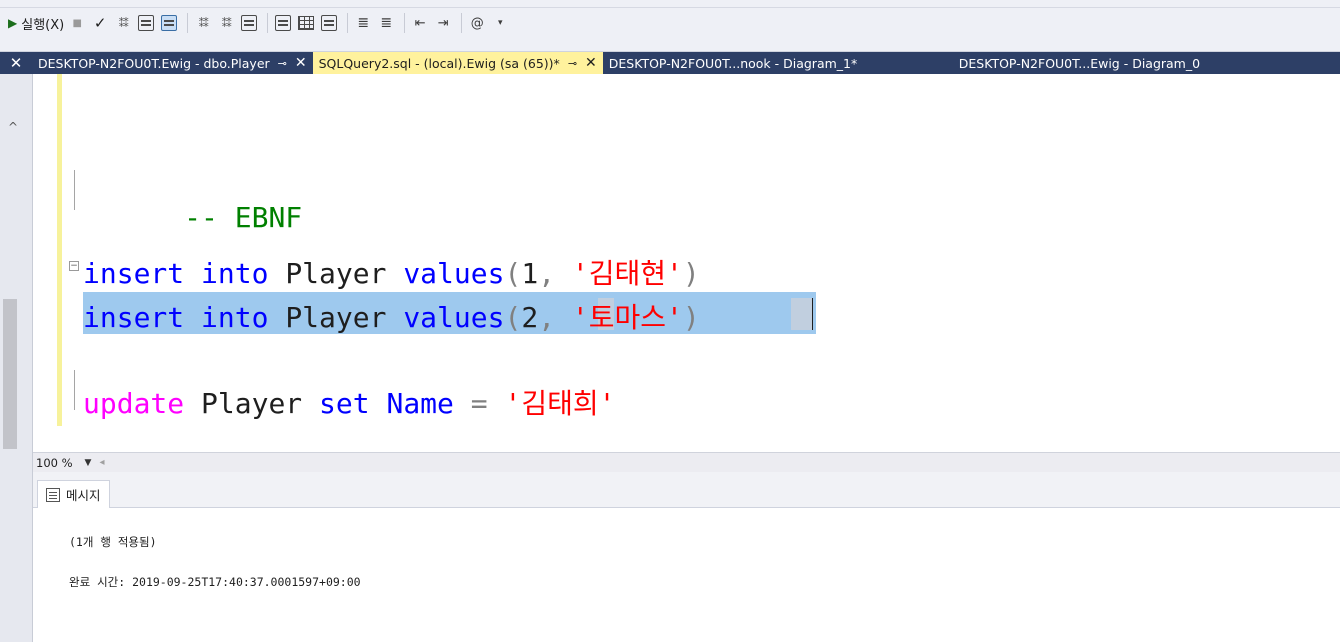 The height and width of the screenshot is (642, 1340). Describe the element at coordinates (627, 317) in the screenshot. I see `string-literal: '토마스'` at that location.